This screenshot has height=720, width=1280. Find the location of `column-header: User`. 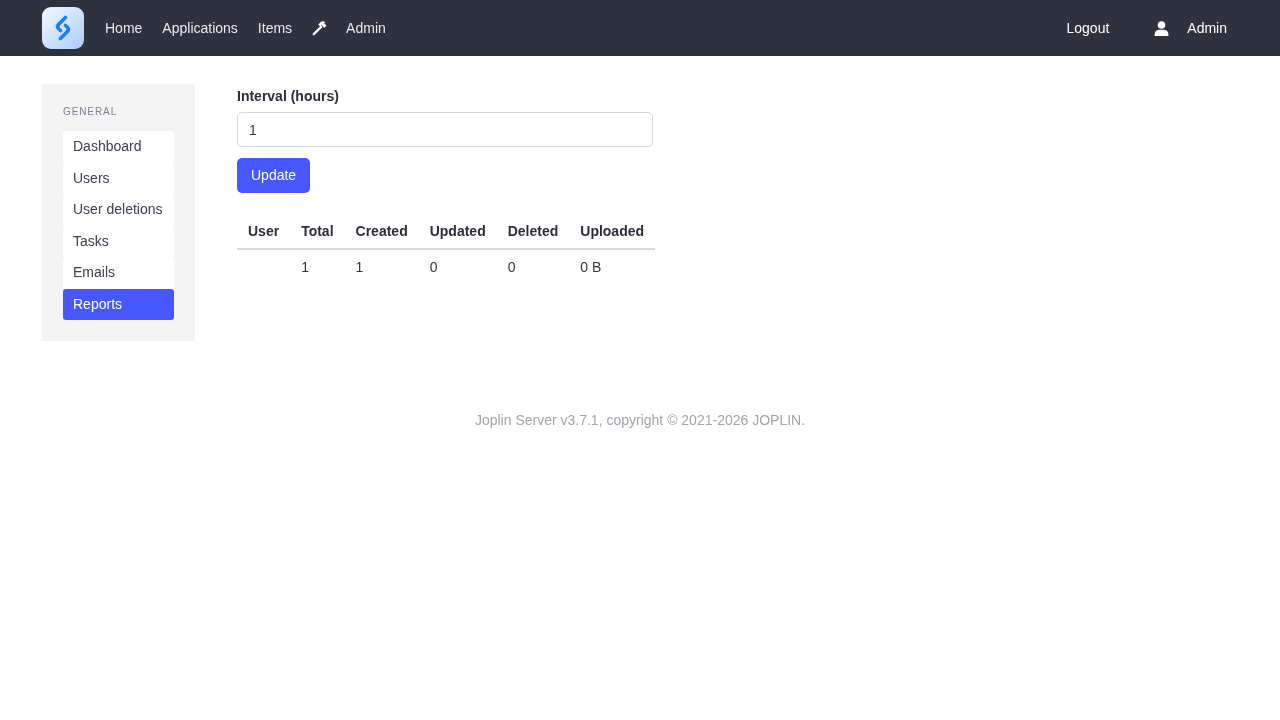

column-header: User is located at coordinates (264, 231).